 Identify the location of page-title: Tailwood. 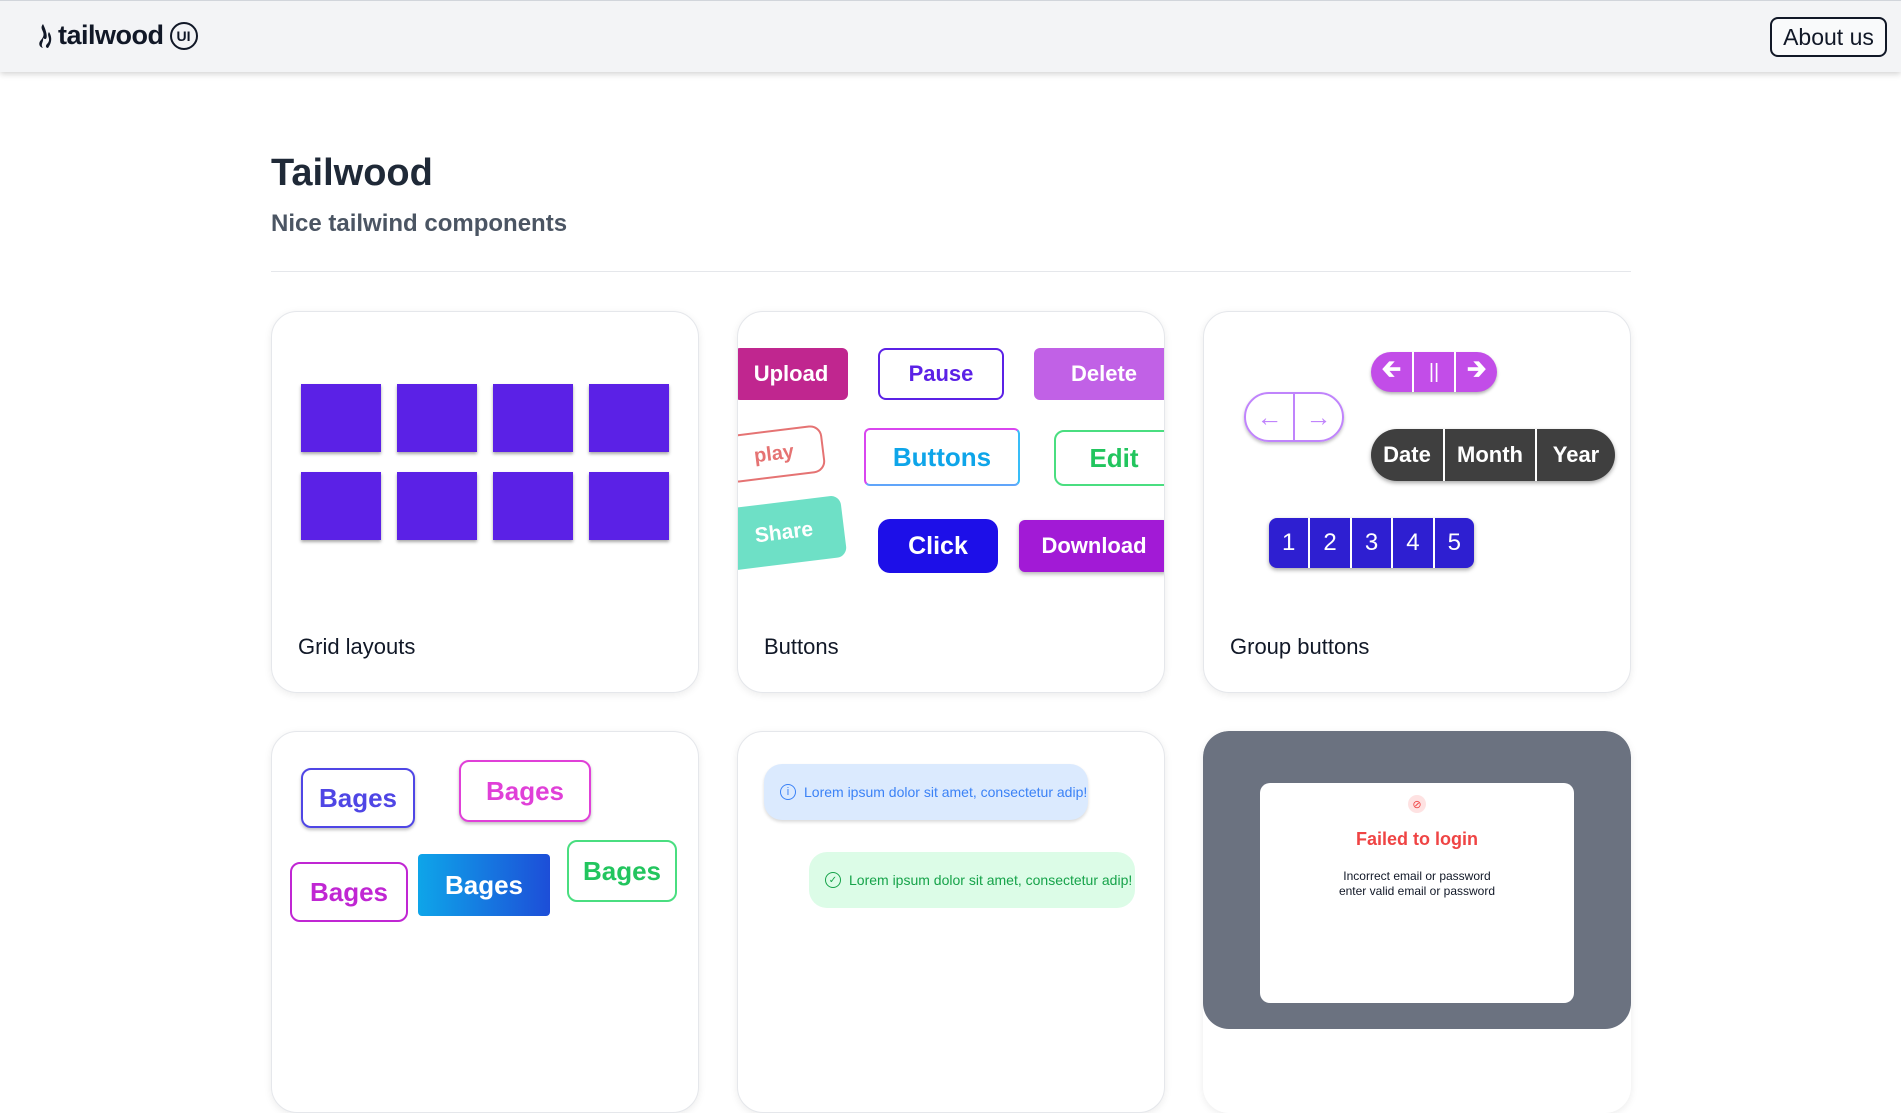
(352, 173).